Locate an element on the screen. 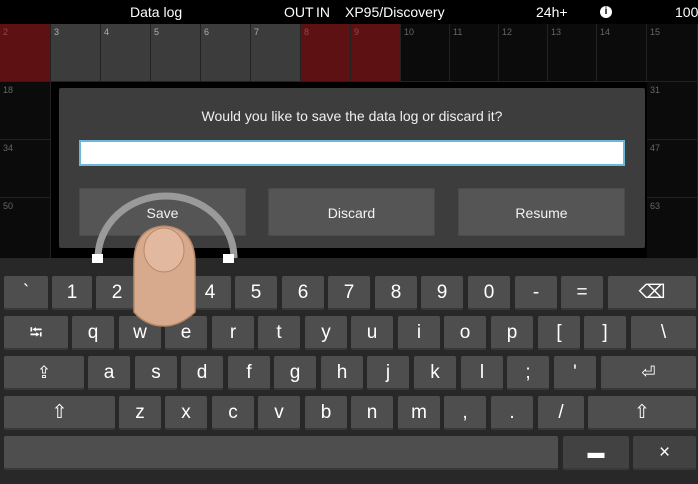  grid-cell: 11 is located at coordinates (474, 53).